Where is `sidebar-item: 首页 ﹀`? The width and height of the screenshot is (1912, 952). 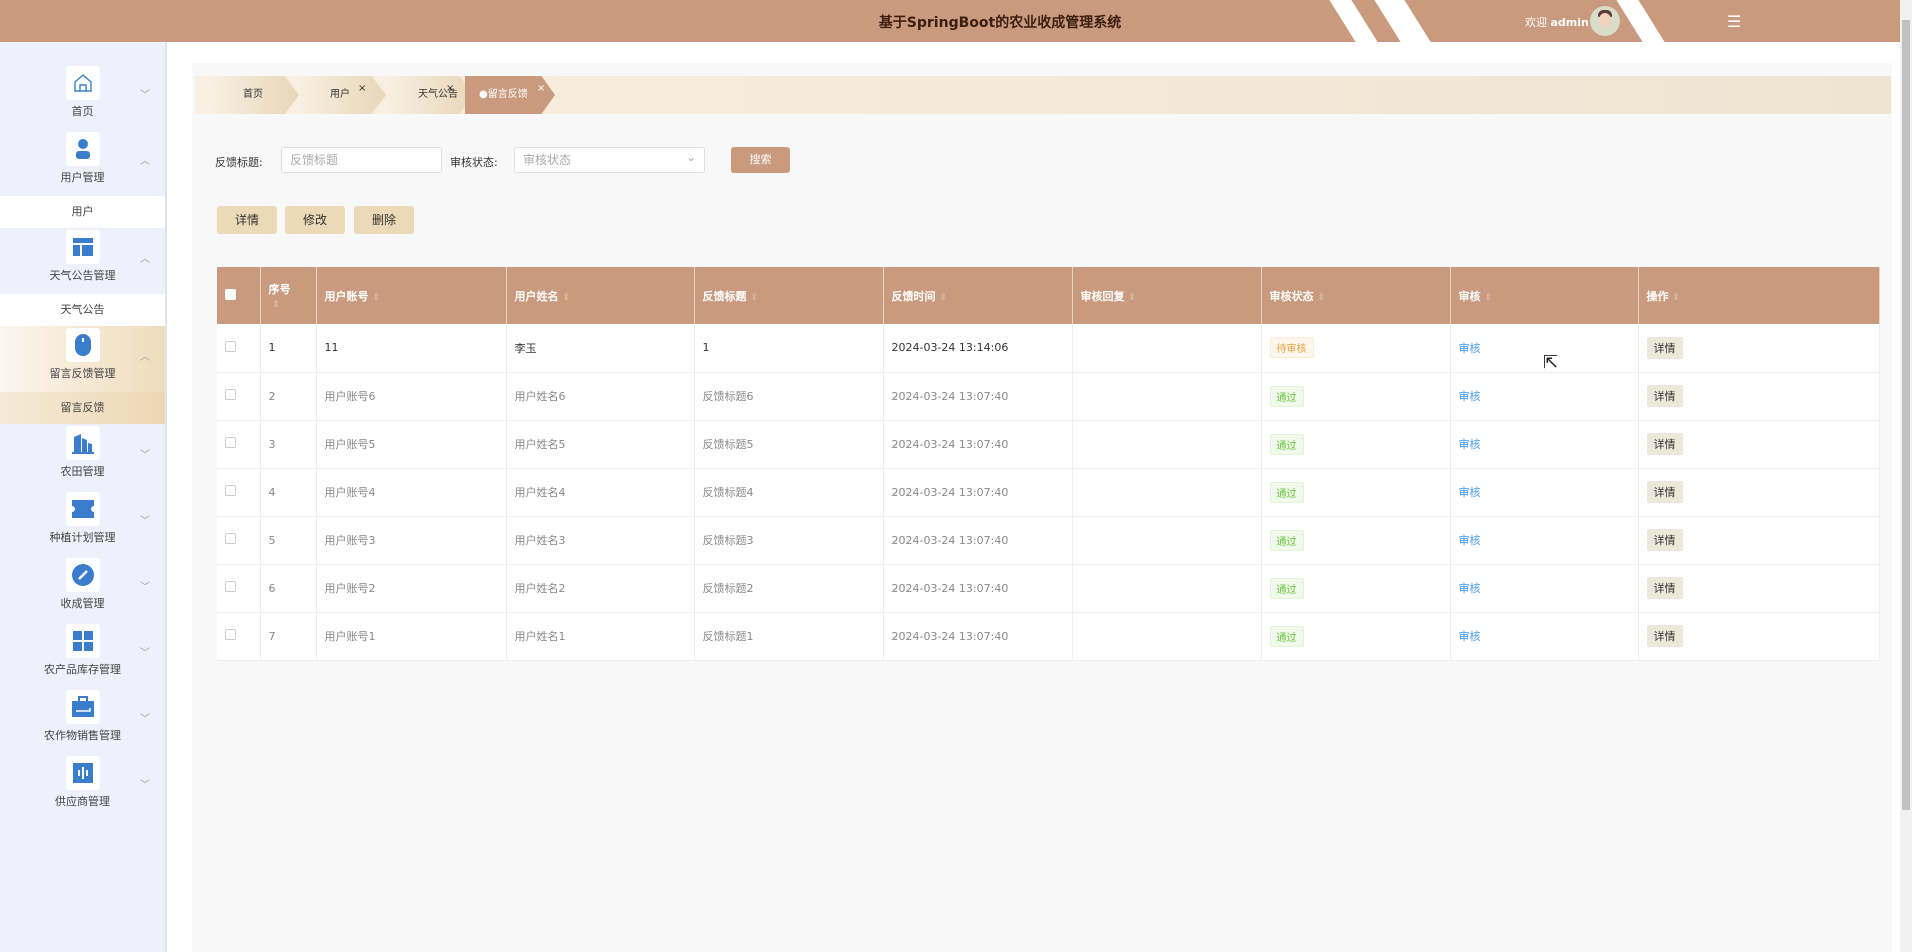
sidebar-item: 首页 ﹀ is located at coordinates (82, 97).